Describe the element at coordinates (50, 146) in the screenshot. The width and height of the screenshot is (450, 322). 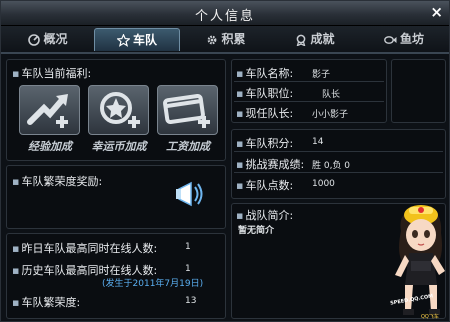
I see `exp-bonus-label: 经验加成` at that location.